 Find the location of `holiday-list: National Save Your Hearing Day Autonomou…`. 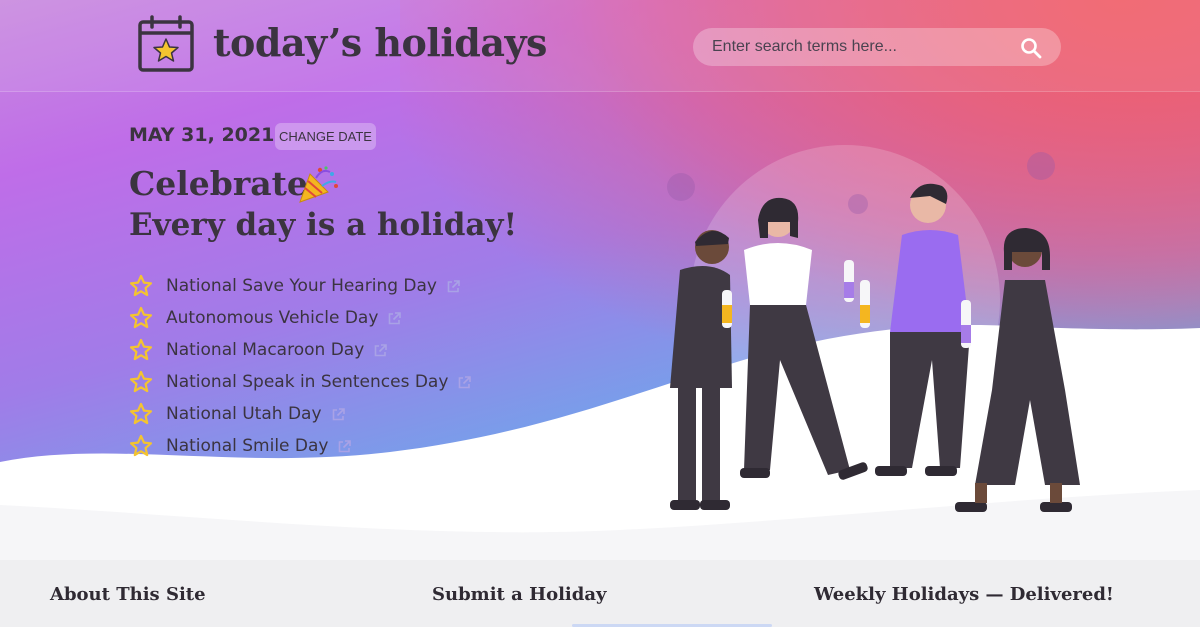

holiday-list: National Save Your Hearing Day Autonomou… is located at coordinates (300, 366).